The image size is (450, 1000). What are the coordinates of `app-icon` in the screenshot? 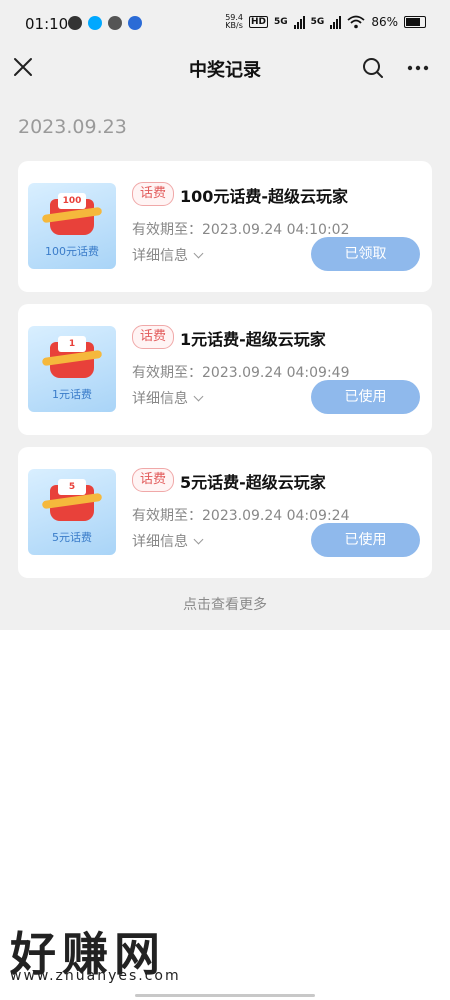 It's located at (115, 23).